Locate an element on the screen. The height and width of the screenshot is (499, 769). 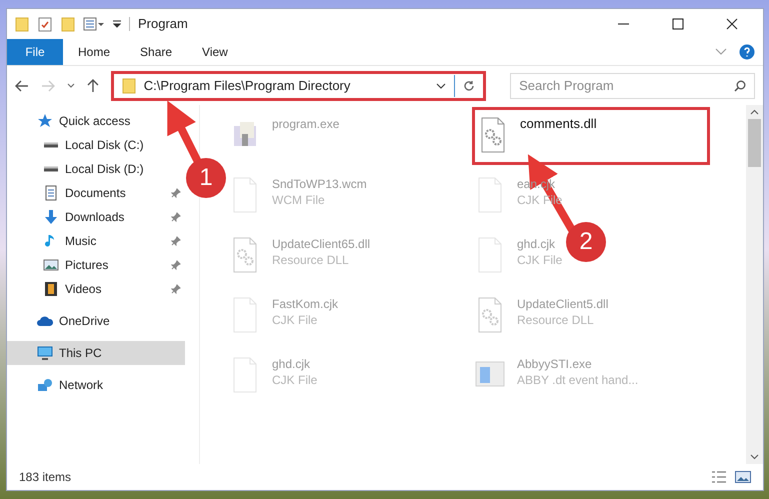
sidebar-item: Downloads is located at coordinates (96, 217).